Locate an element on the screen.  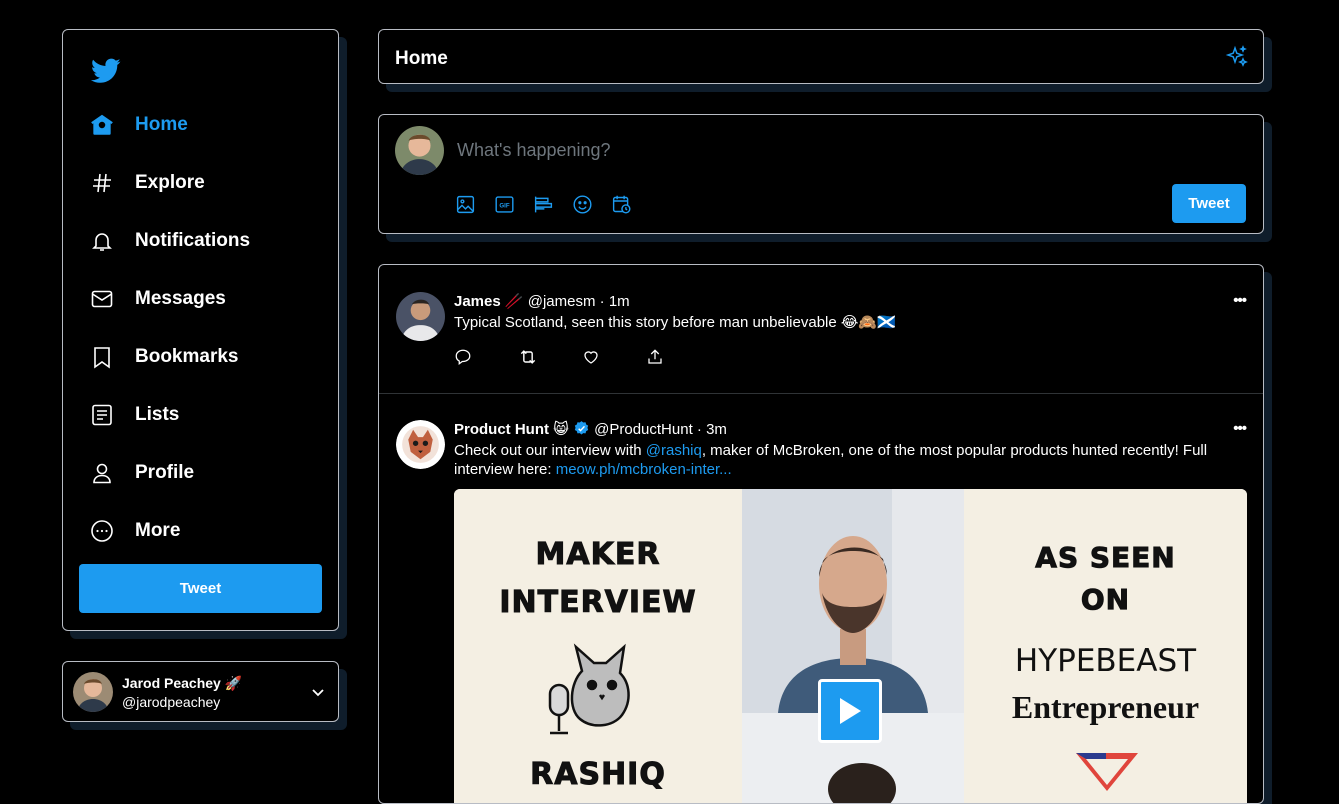
tweet-handle: @ProductHunt is located at coordinates (643, 429).